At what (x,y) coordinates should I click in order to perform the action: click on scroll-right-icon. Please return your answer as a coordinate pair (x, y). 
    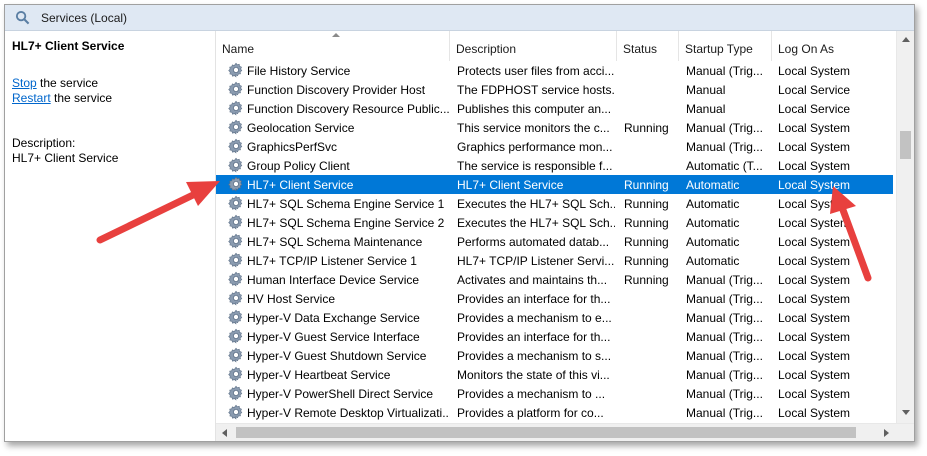
    Looking at the image, I should click on (886, 433).